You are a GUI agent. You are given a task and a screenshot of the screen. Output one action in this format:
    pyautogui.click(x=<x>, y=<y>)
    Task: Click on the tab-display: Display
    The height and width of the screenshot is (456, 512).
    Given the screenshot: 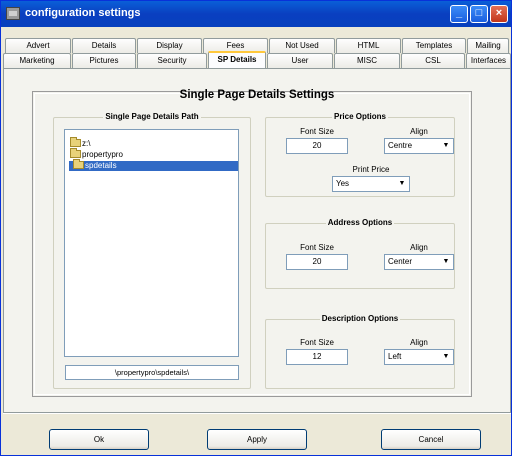 What is the action you would take?
    pyautogui.click(x=169, y=45)
    